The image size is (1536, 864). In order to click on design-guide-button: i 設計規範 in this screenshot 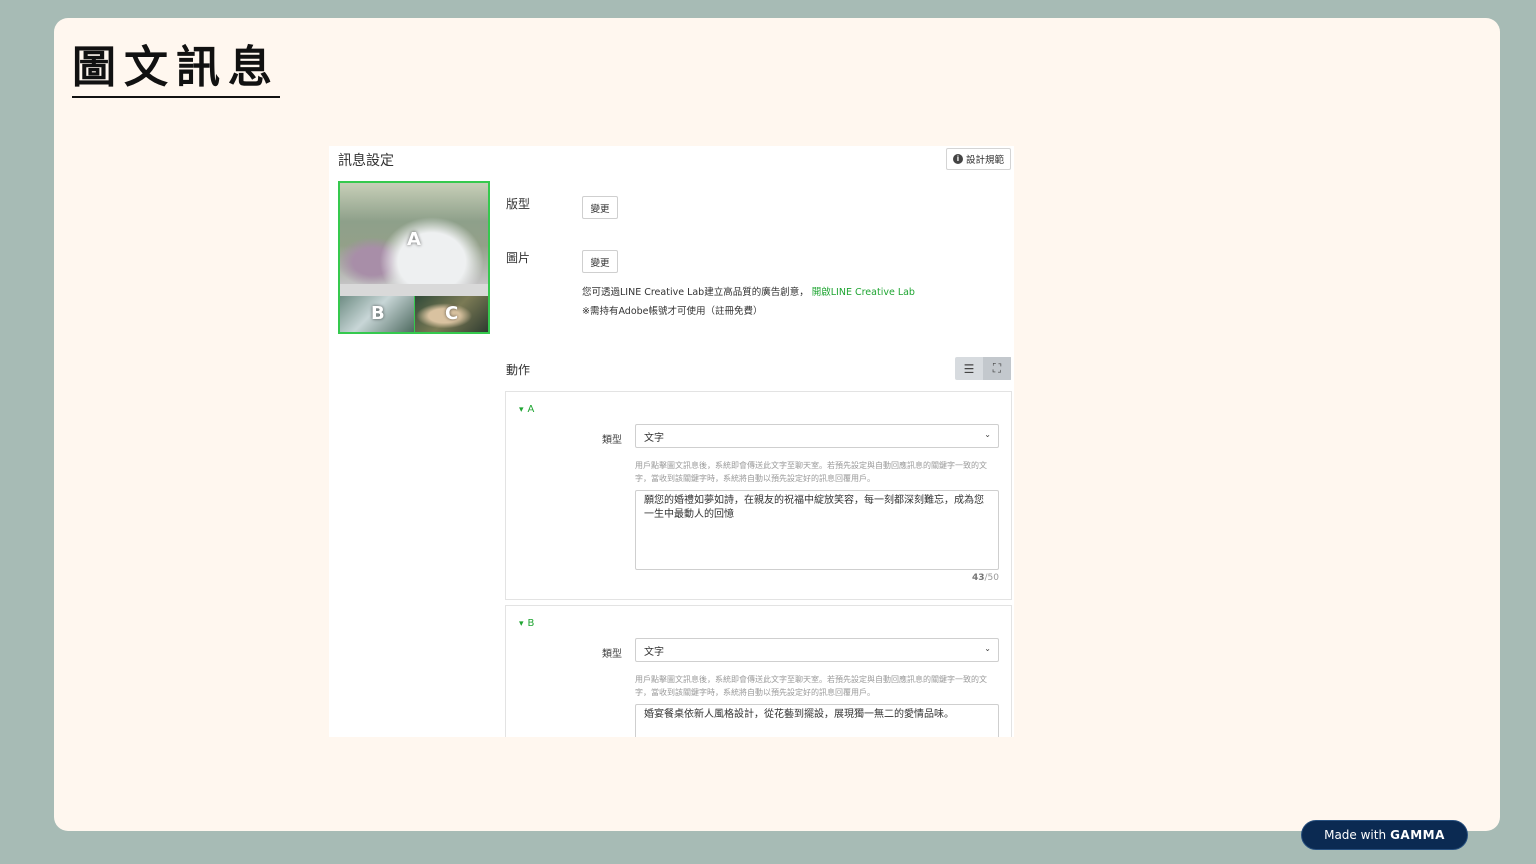, I will do `click(978, 159)`.